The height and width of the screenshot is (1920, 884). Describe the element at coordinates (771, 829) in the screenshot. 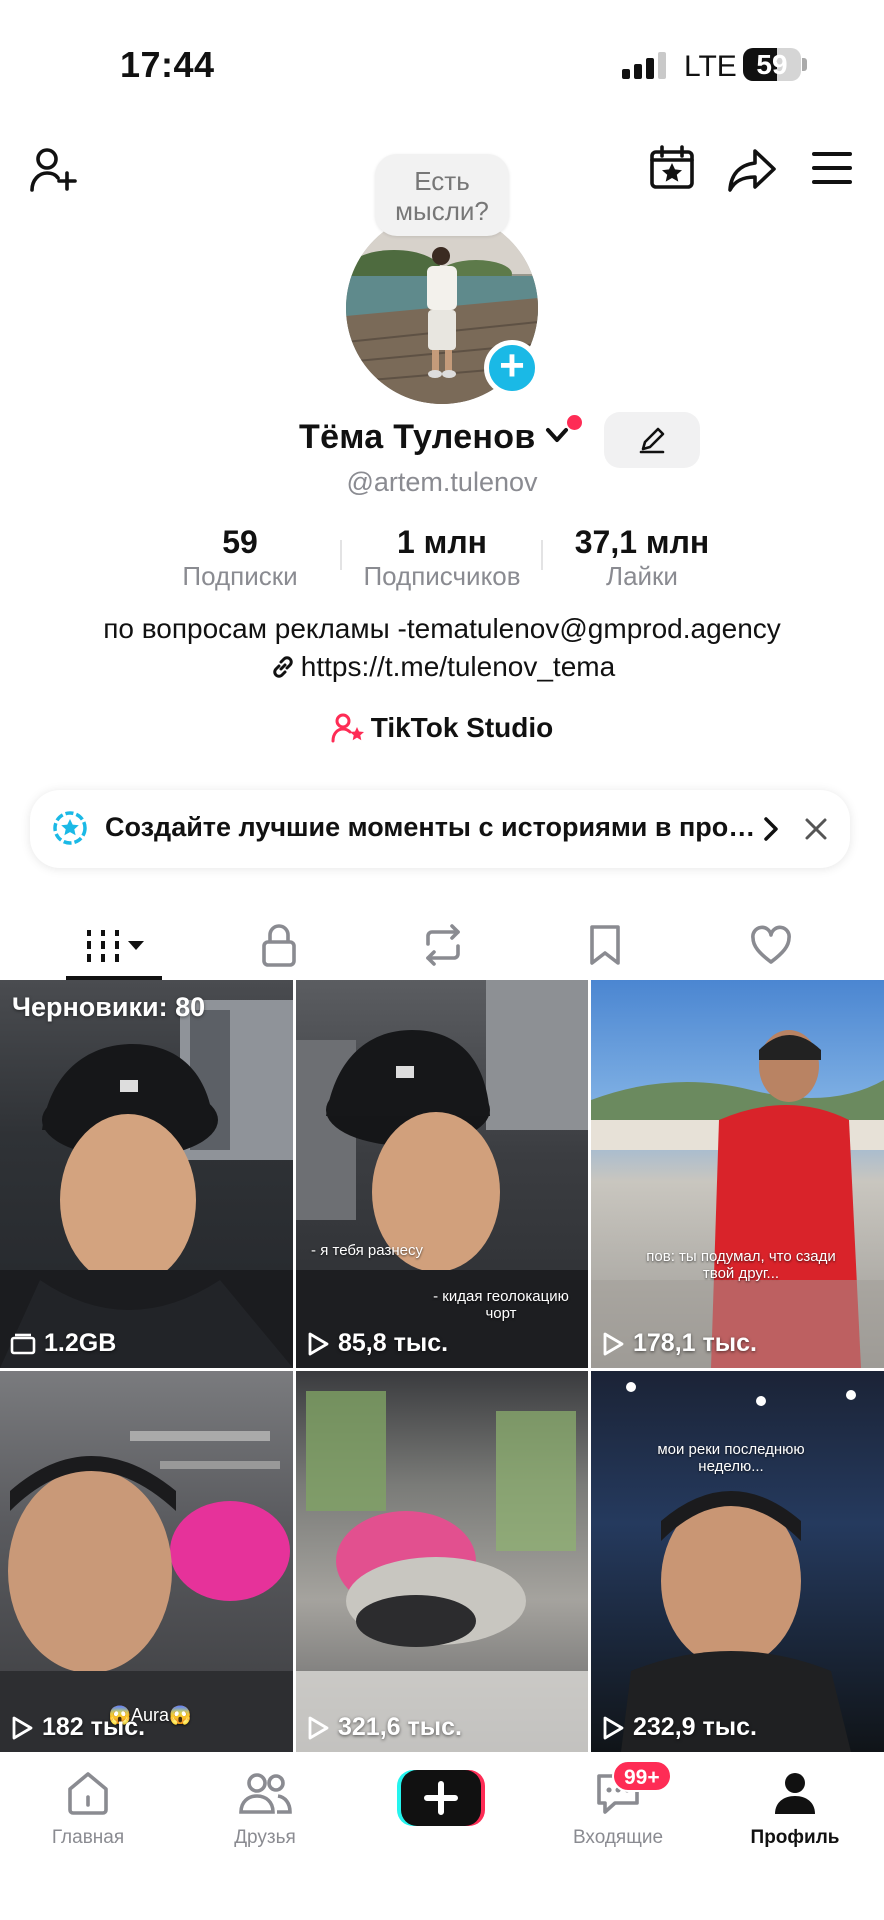

I see `chevron-right-icon` at that location.